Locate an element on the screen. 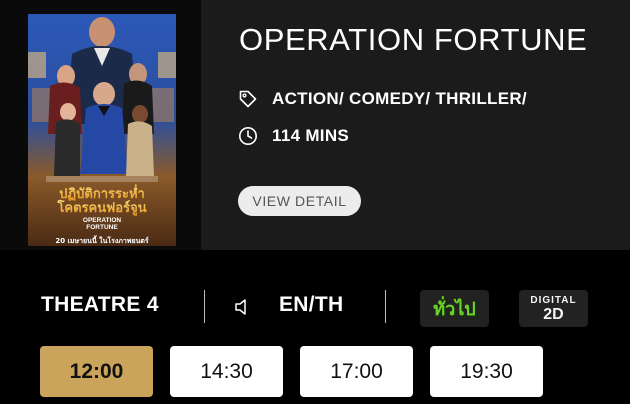 The width and height of the screenshot is (630, 404). tag-icon is located at coordinates (248, 99).